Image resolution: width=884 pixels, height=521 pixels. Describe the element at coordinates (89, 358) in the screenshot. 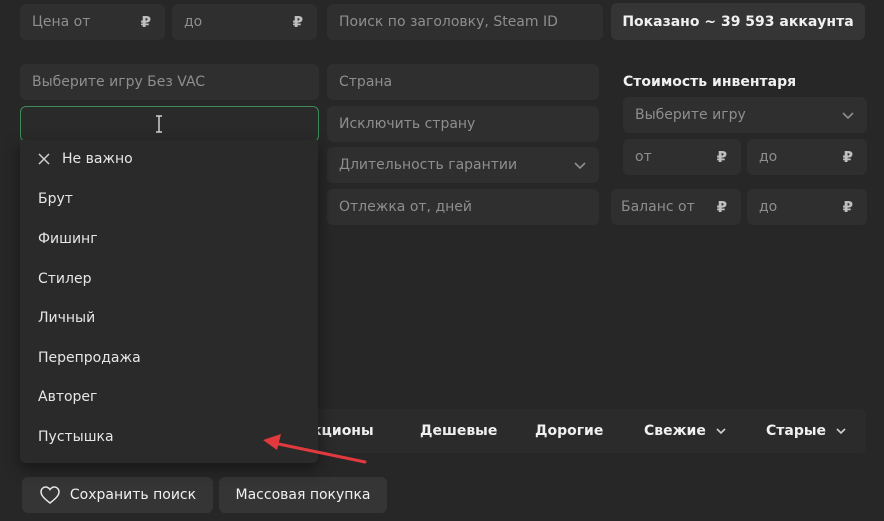

I see `dropdown-option-resale: Перепродажа` at that location.